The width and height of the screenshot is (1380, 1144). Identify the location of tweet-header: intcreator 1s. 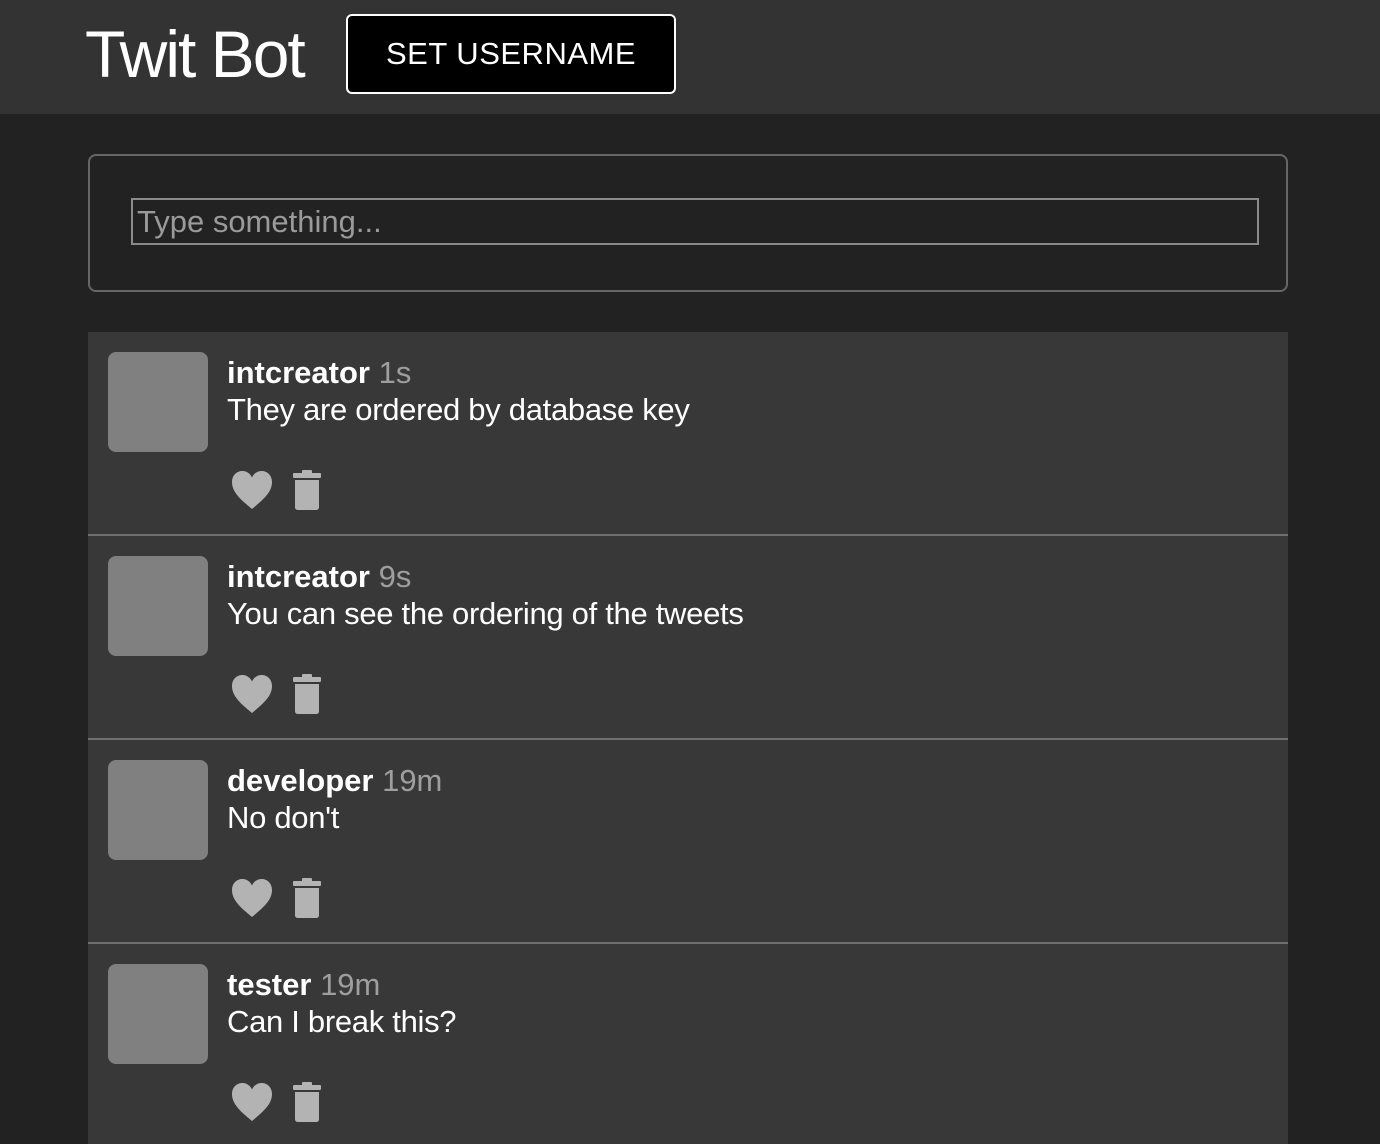
(319, 373).